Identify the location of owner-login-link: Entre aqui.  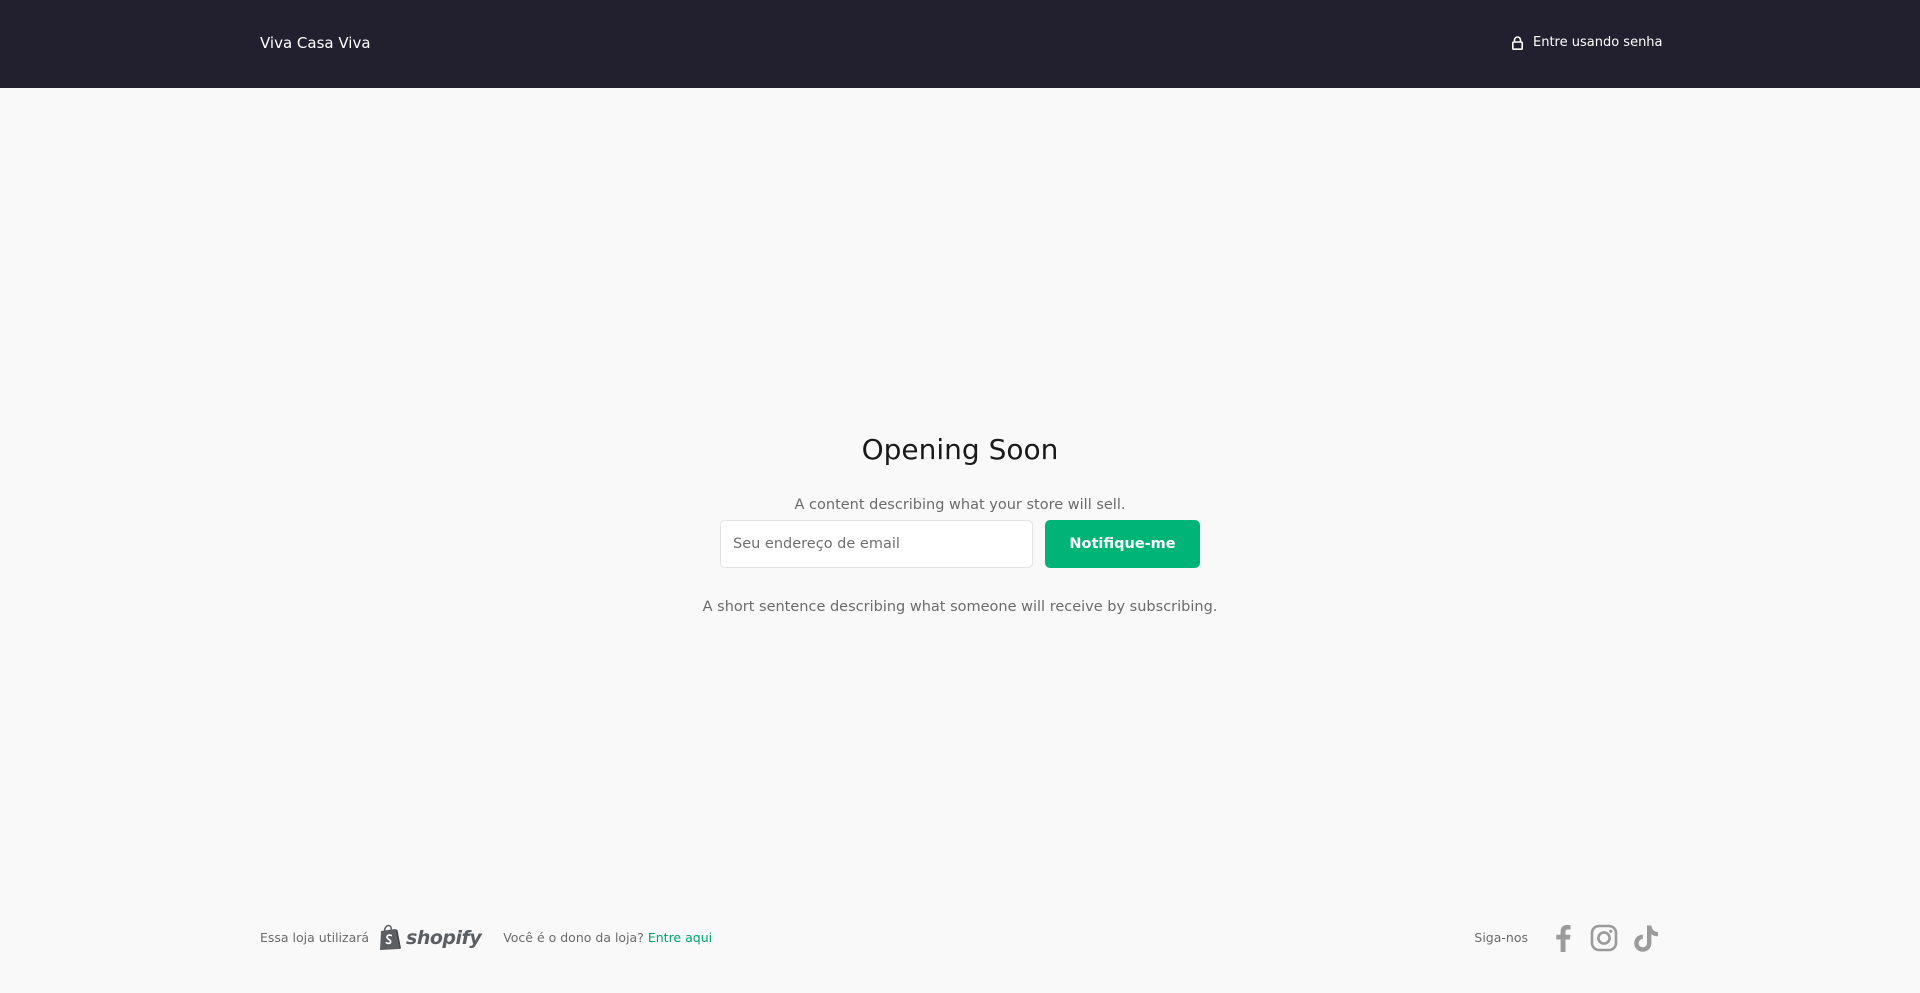
(680, 937).